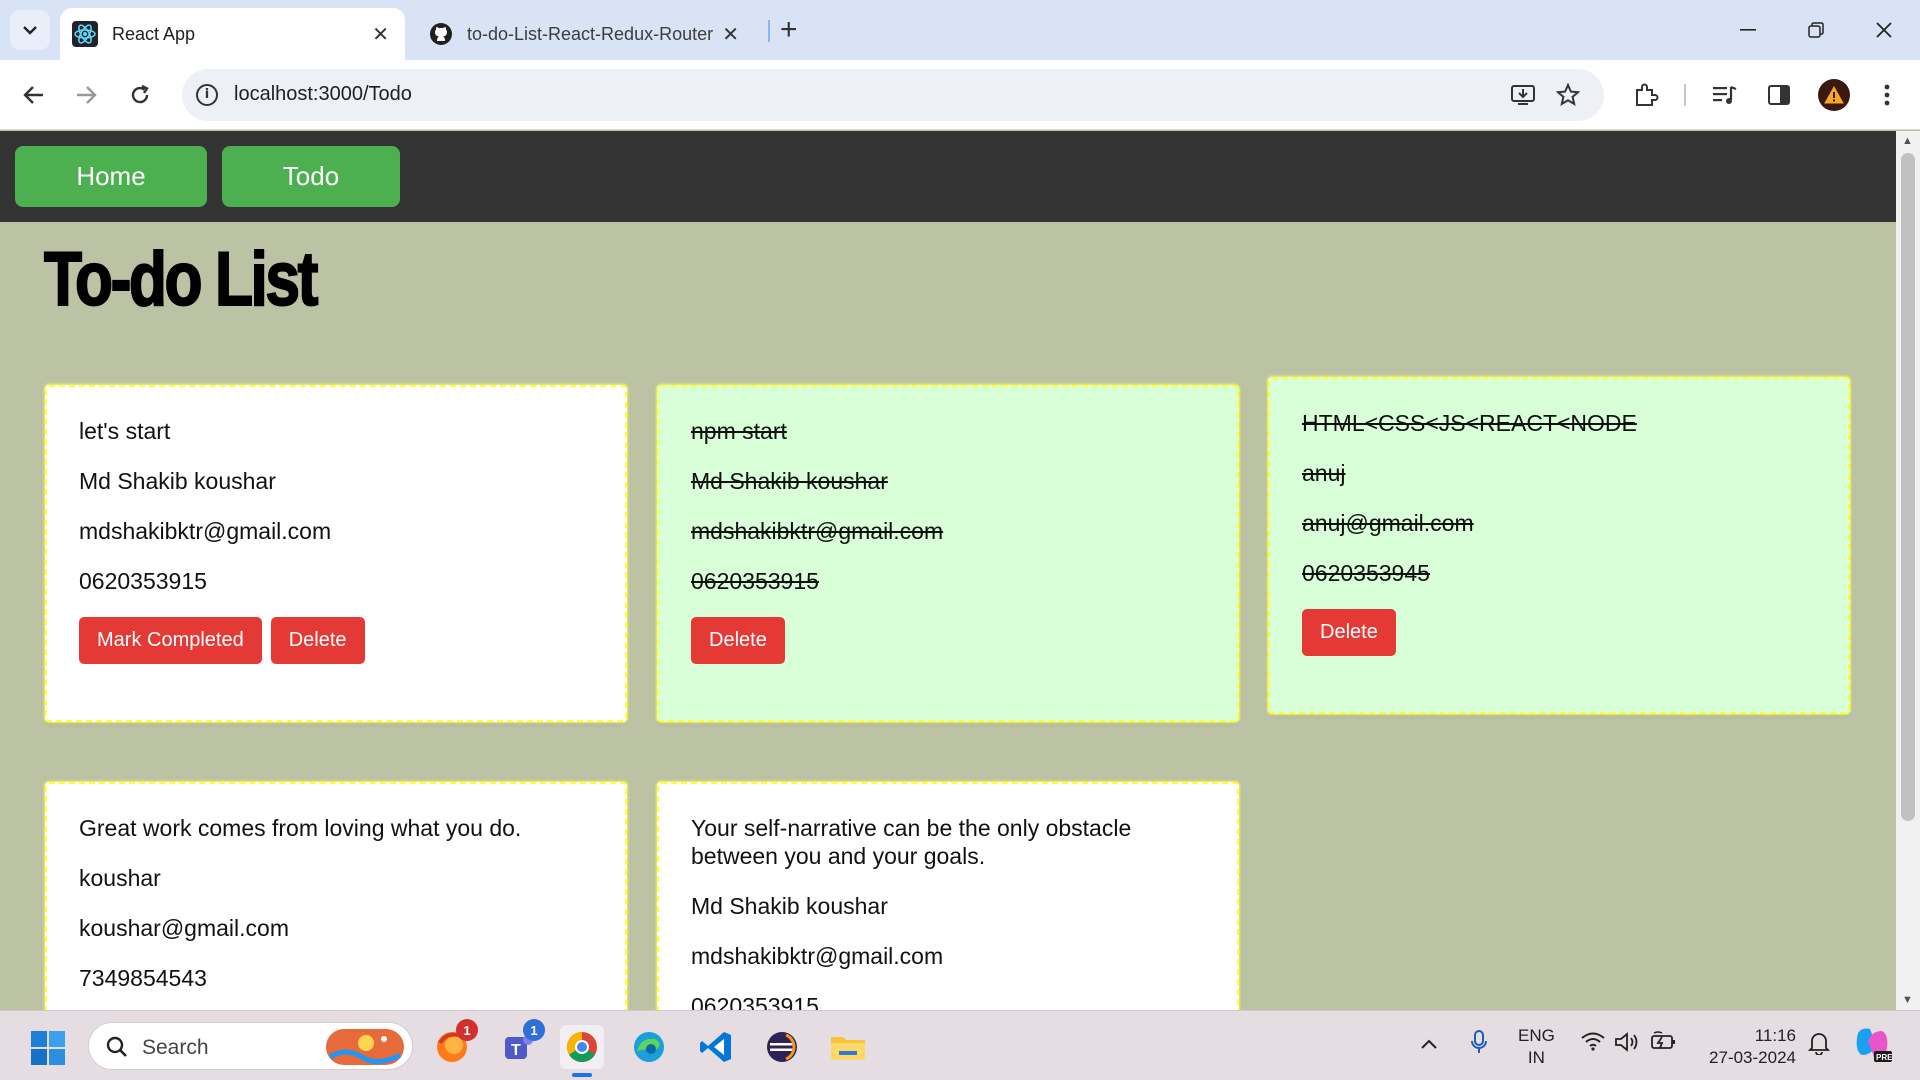 The image size is (1920, 1080). I want to click on url-text: localhost:3000/Todo, so click(323, 94).